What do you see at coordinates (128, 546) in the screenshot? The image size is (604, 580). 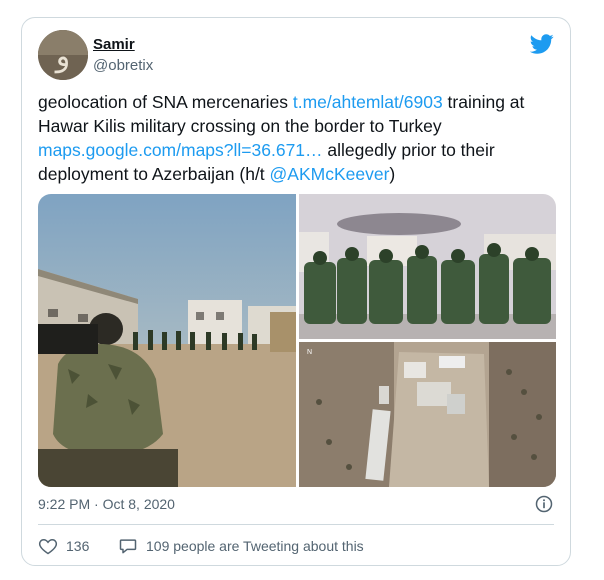 I see `speech-bubble-icon` at bounding box center [128, 546].